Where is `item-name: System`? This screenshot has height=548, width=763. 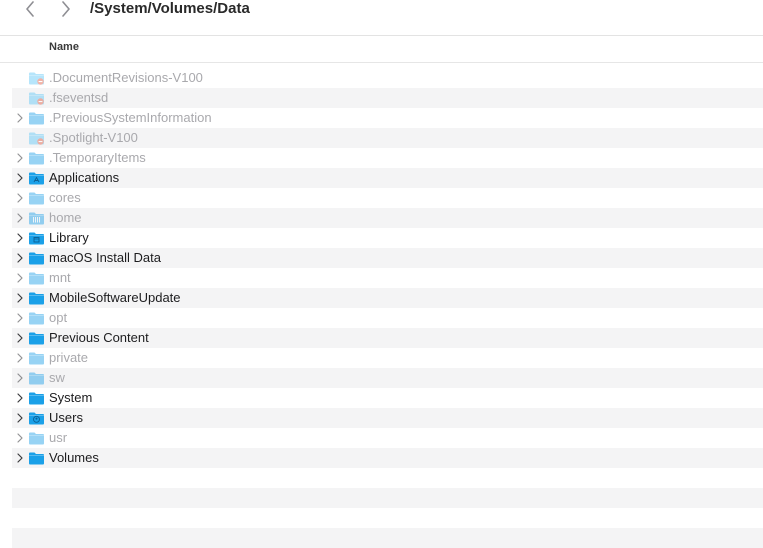 item-name: System is located at coordinates (71, 397).